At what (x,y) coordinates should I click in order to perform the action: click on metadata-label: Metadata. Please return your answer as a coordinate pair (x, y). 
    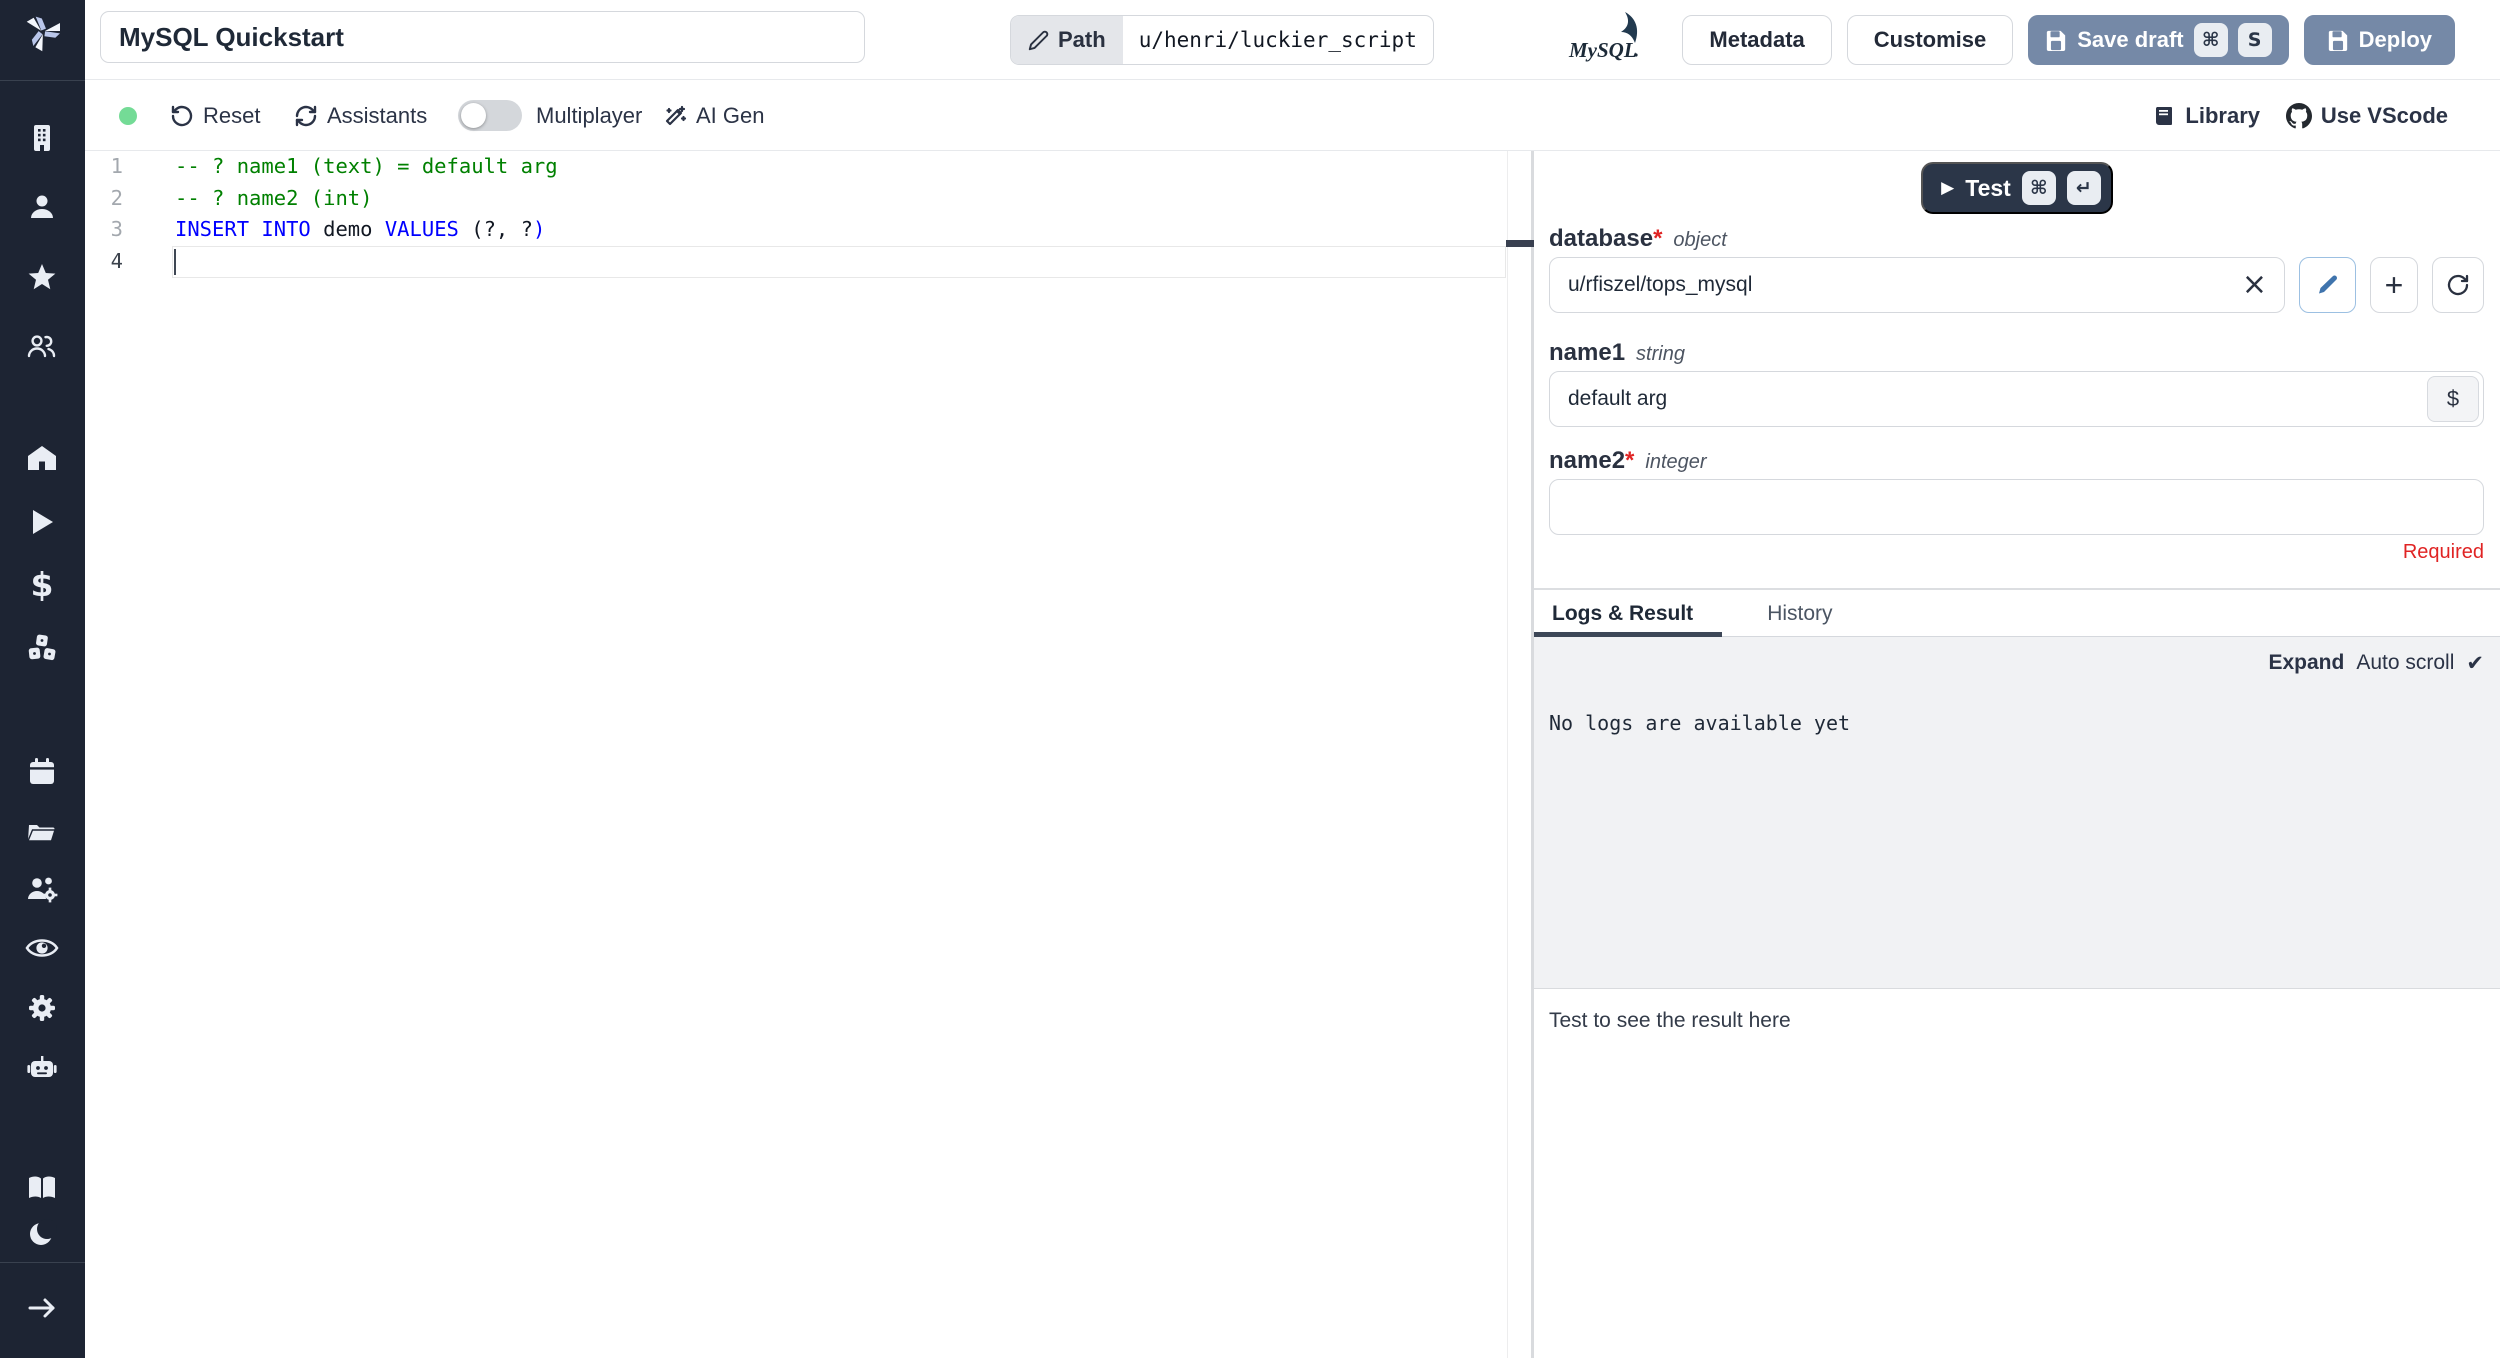
    Looking at the image, I should click on (1757, 39).